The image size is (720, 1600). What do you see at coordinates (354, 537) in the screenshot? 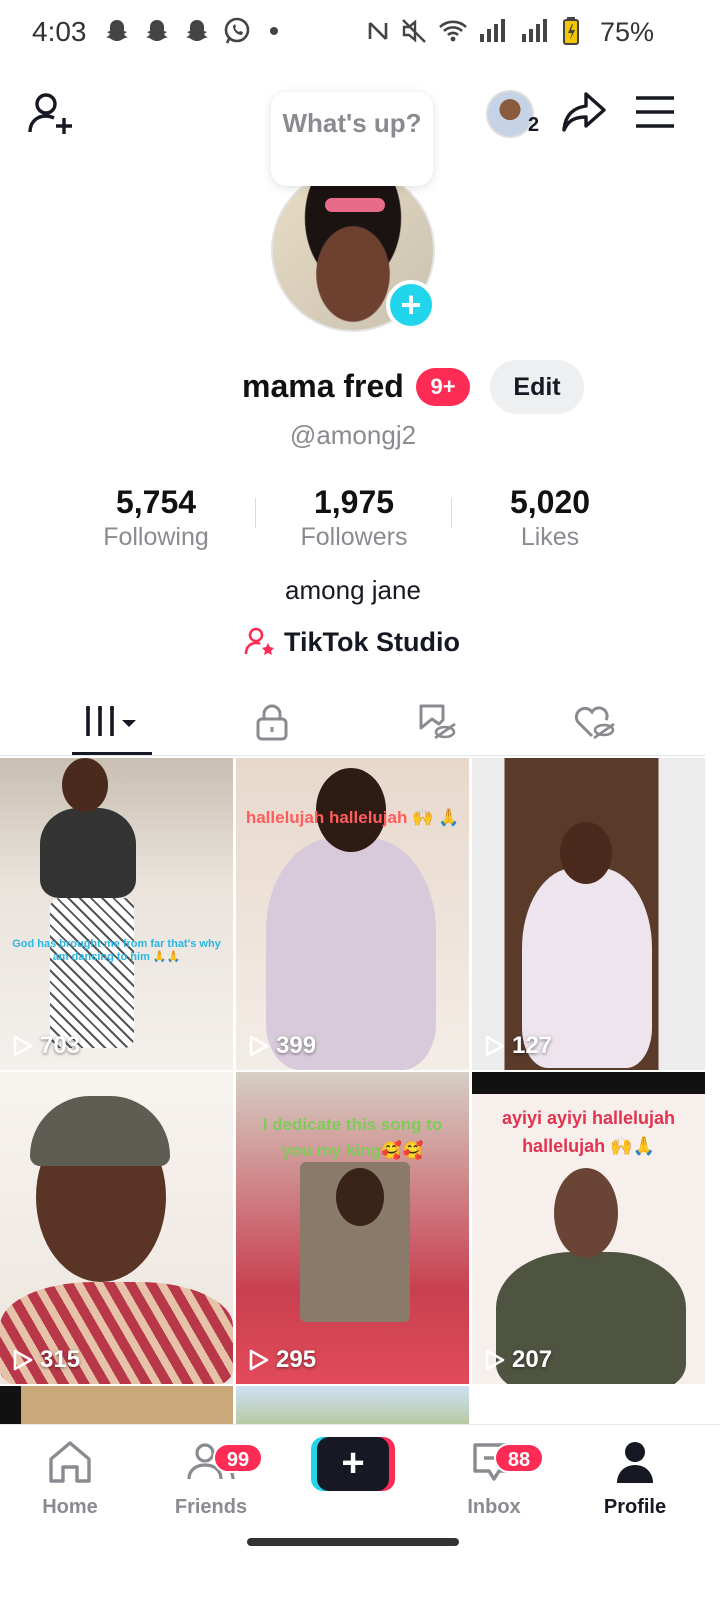
I see `followers-label: Followers` at bounding box center [354, 537].